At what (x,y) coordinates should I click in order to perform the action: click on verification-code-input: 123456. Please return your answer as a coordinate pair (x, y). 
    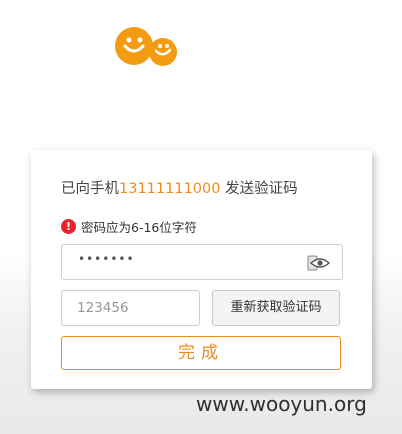
    Looking at the image, I should click on (130, 308).